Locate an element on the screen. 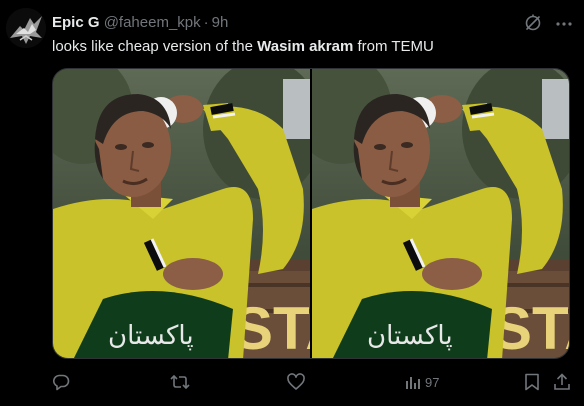 The image size is (584, 406). author-name: Epic G is located at coordinates (76, 22).